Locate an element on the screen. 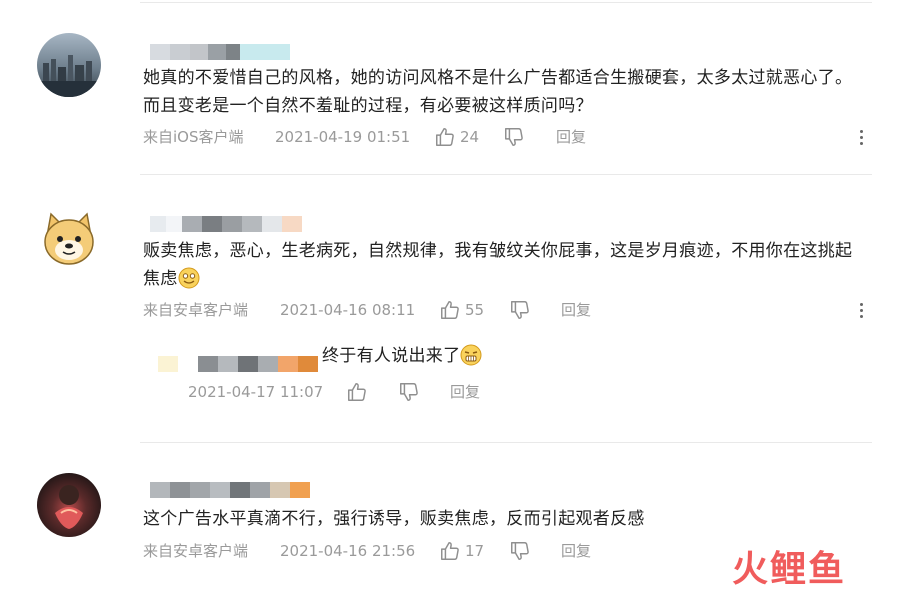 Image resolution: width=900 pixels, height=592 pixels. grimace-emoji-icon is located at coordinates (471, 355).